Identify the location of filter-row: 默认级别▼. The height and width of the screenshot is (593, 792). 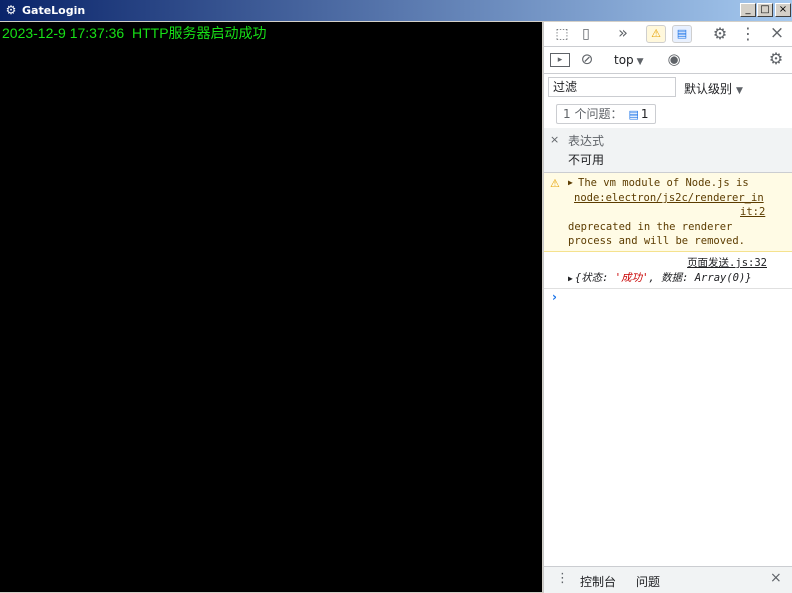
(668, 88).